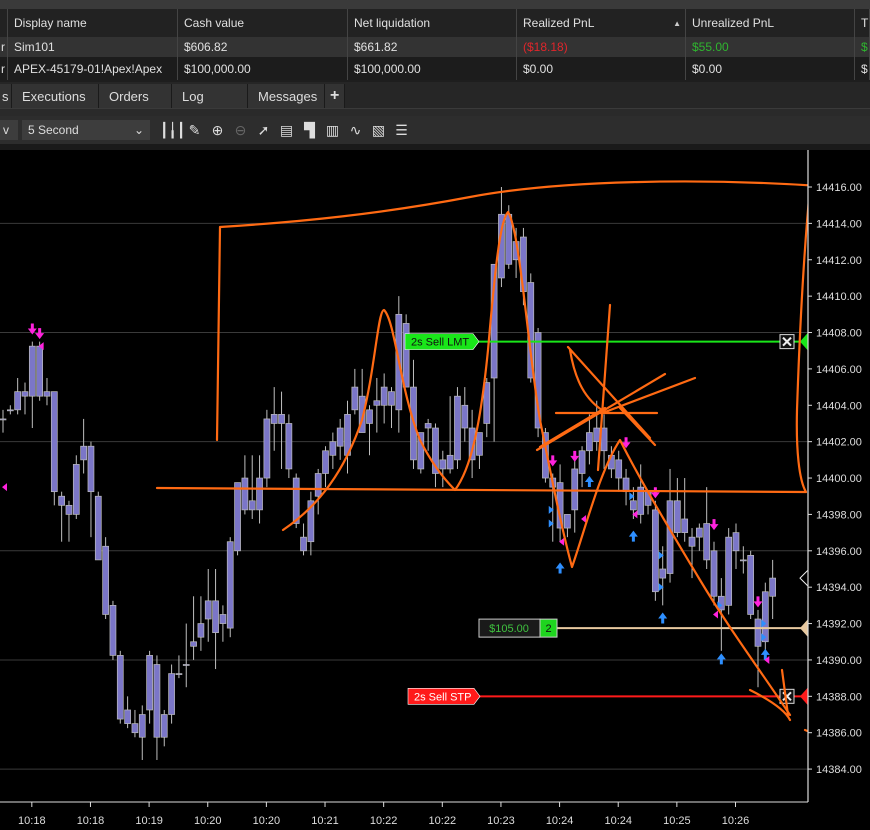 The image size is (870, 830). I want to click on col-header-prefix, so click(4, 23).